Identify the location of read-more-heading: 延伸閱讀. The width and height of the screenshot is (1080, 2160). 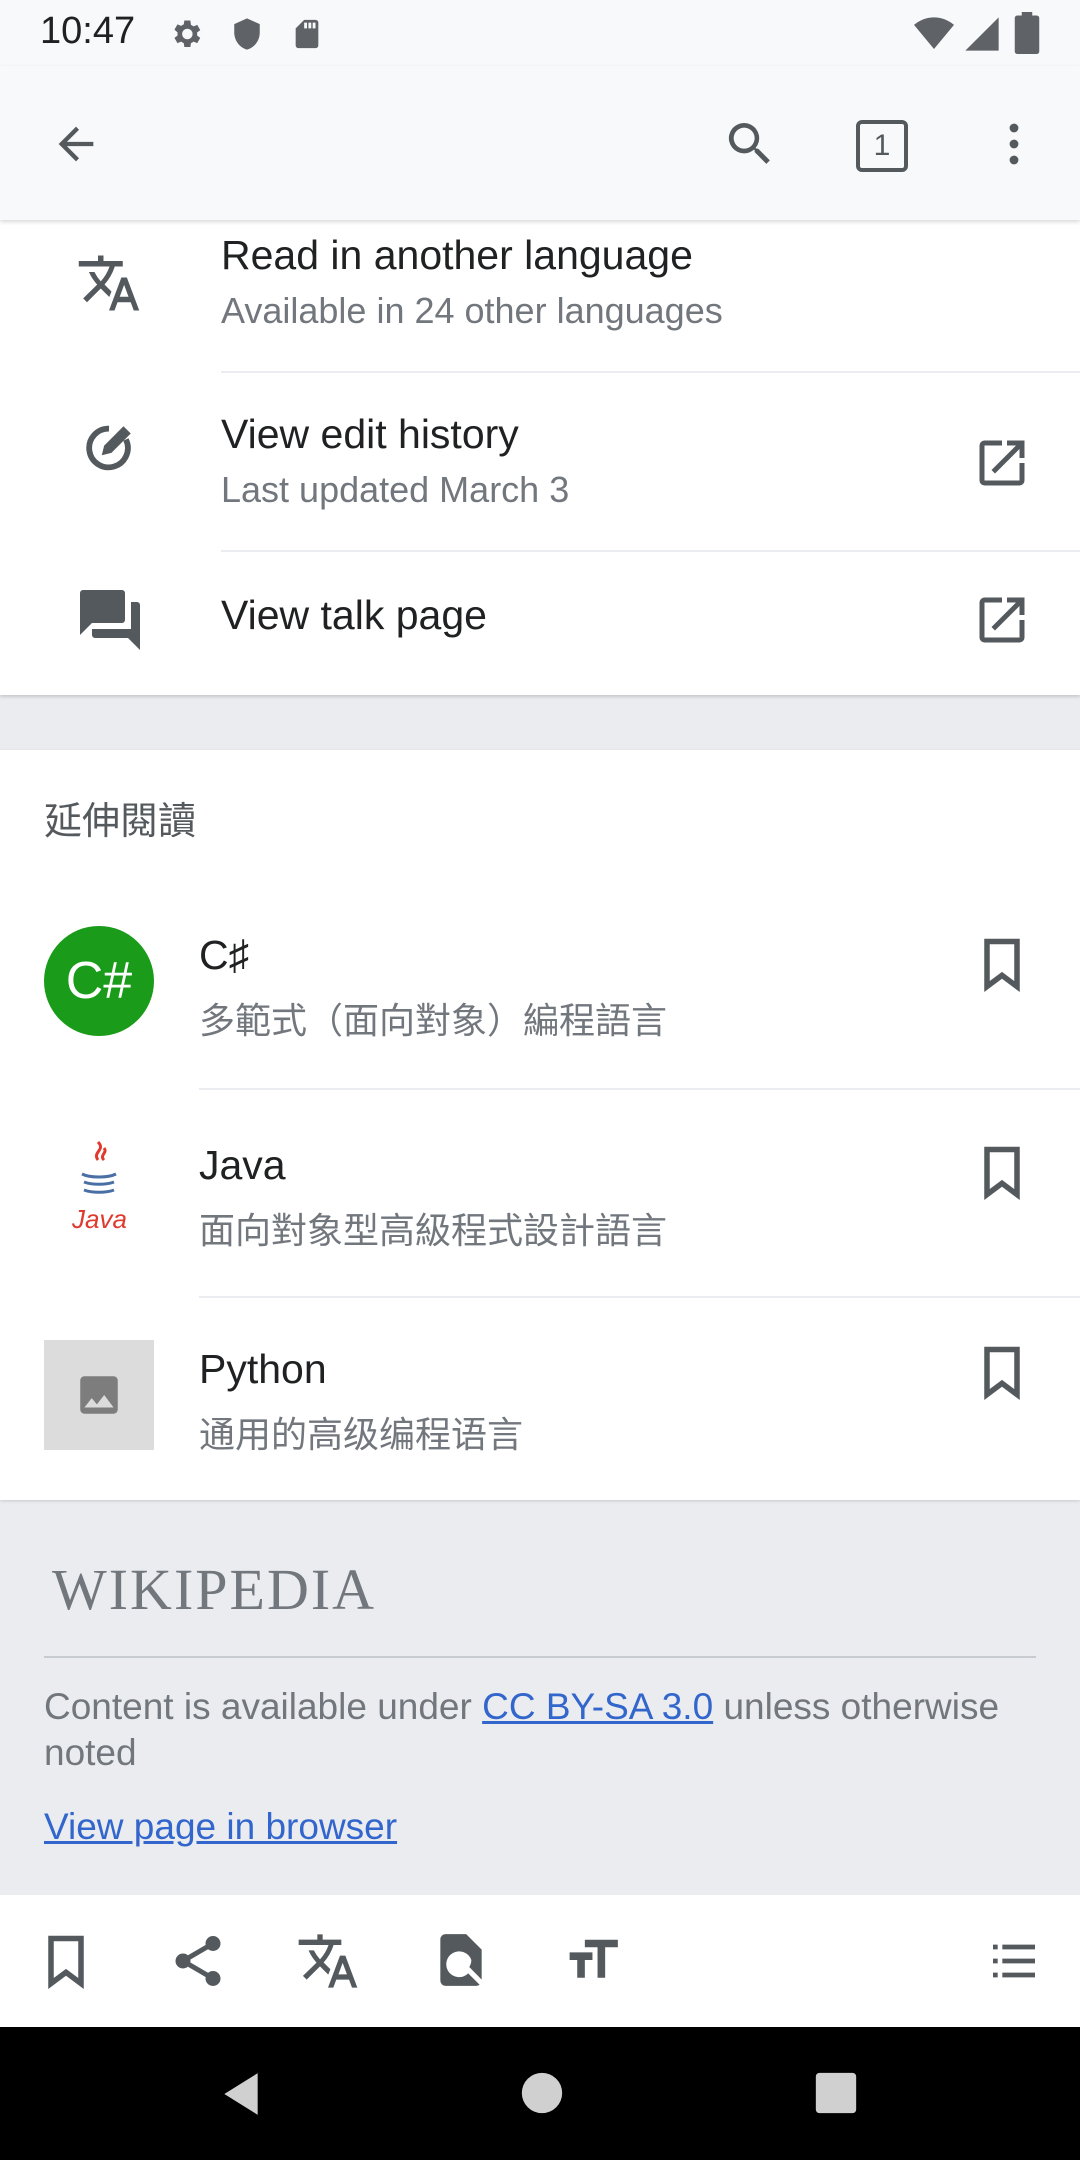
(120, 822).